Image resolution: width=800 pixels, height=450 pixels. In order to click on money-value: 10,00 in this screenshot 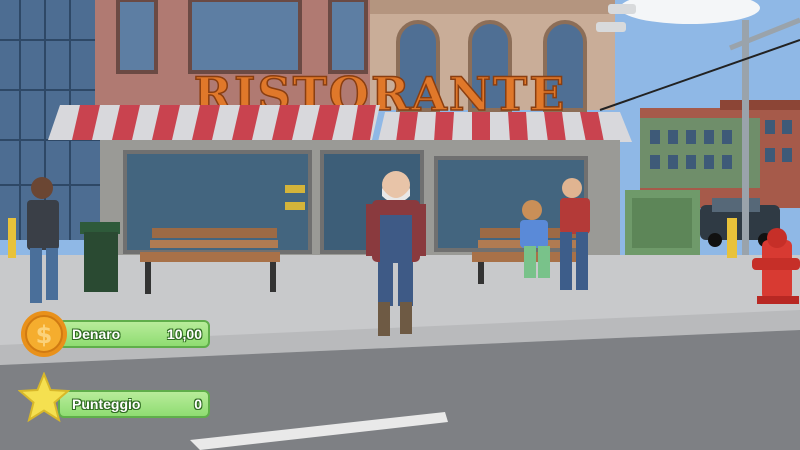, I will do `click(184, 334)`.